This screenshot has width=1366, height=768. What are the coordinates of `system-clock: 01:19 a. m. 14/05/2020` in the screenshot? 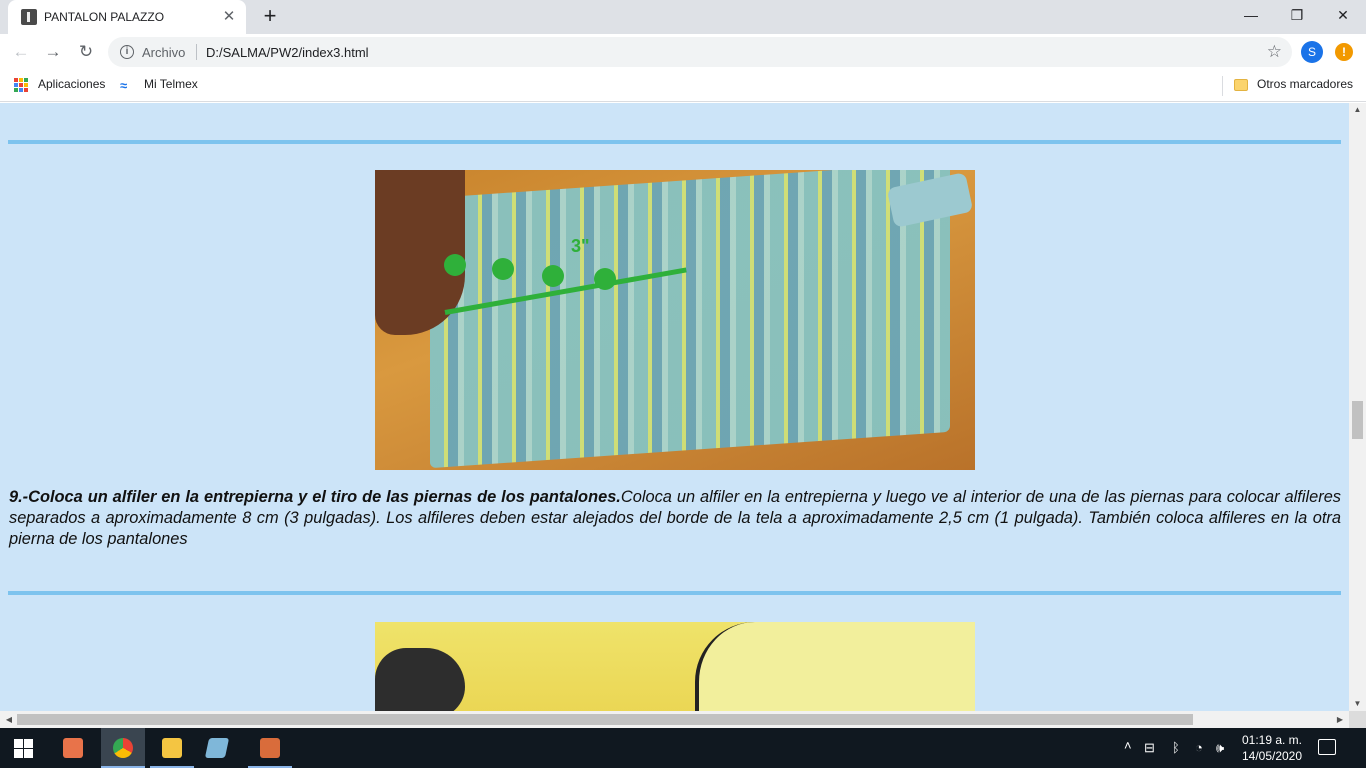 It's located at (1272, 748).